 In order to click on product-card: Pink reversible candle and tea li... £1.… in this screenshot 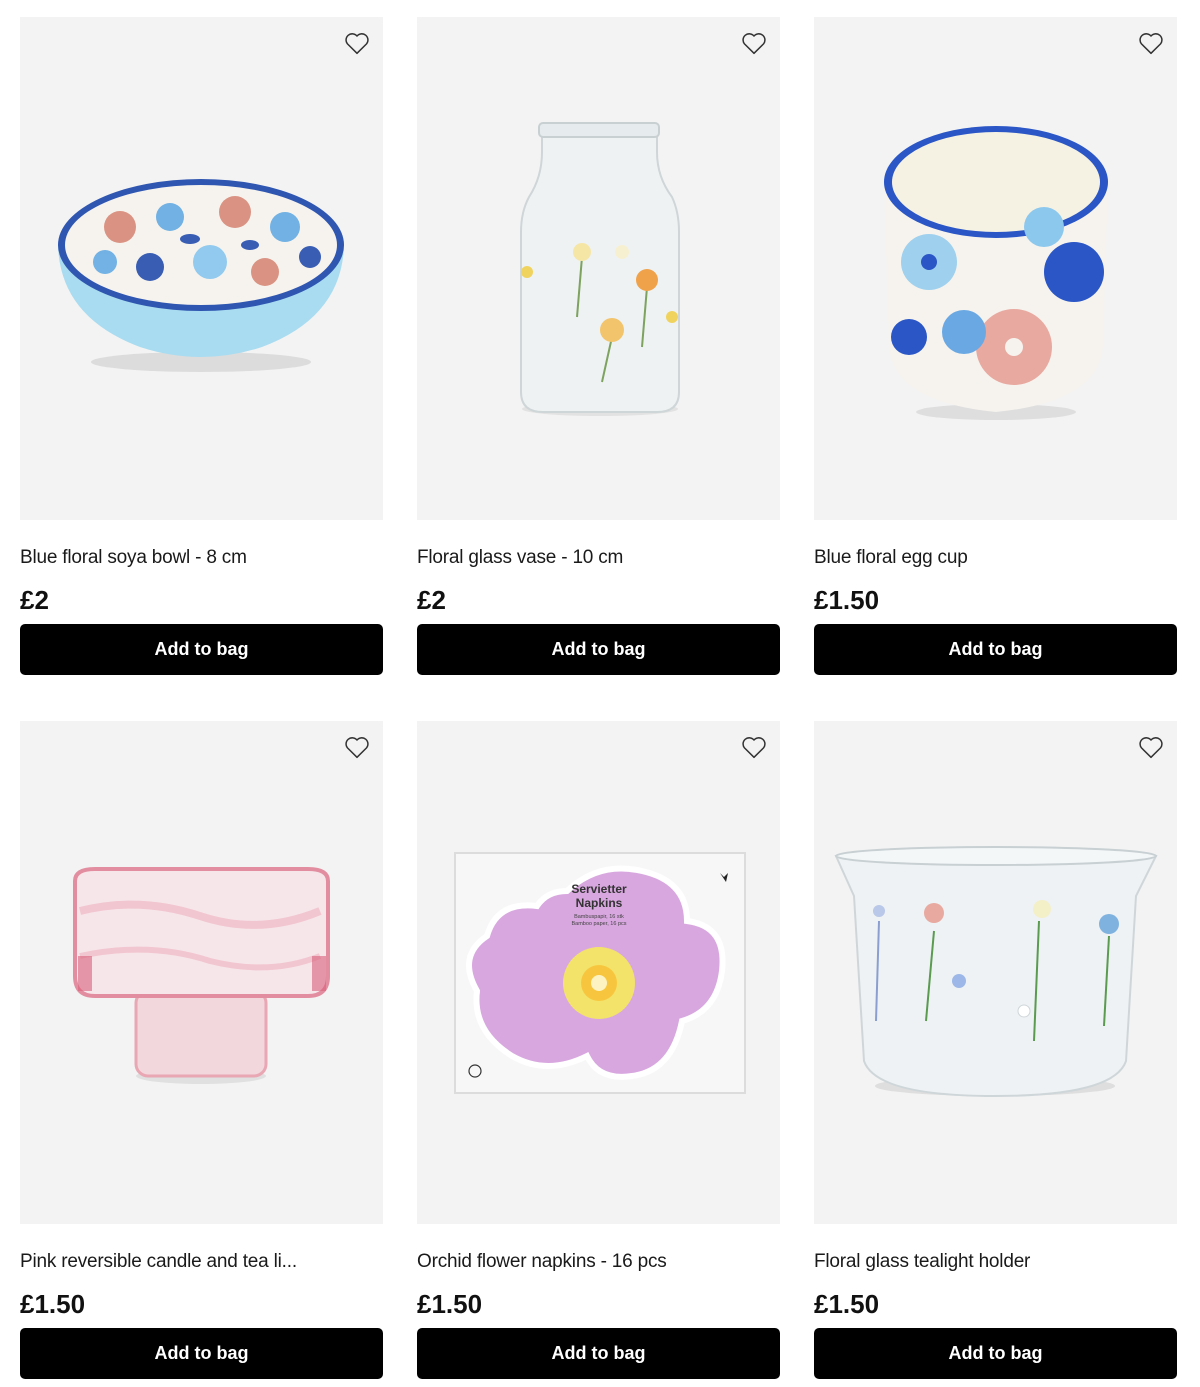, I will do `click(201, 1050)`.